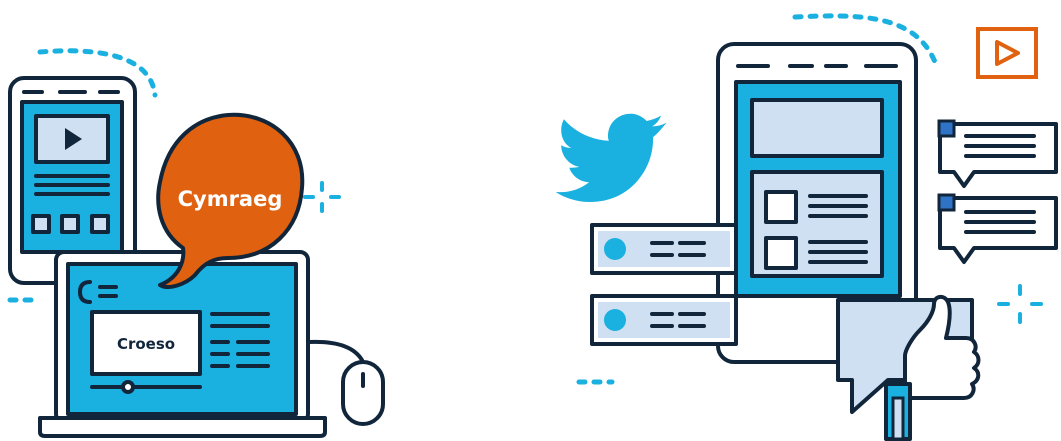 This screenshot has width=1061, height=441. I want to click on progress-knob, so click(128, 387).